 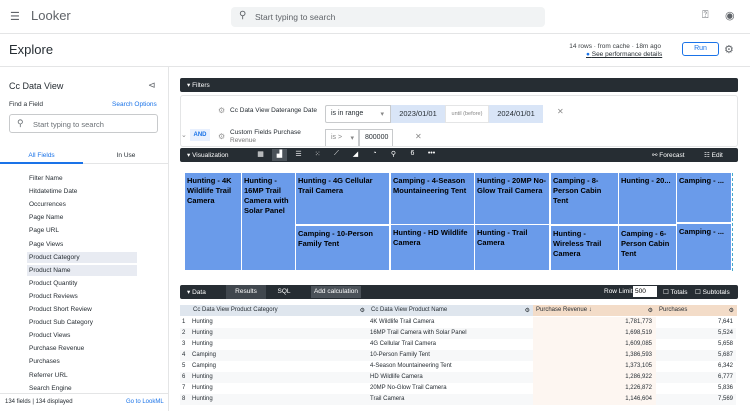 I want to click on field-search-input: ⚲ Start typing to search, so click(x=83, y=123).